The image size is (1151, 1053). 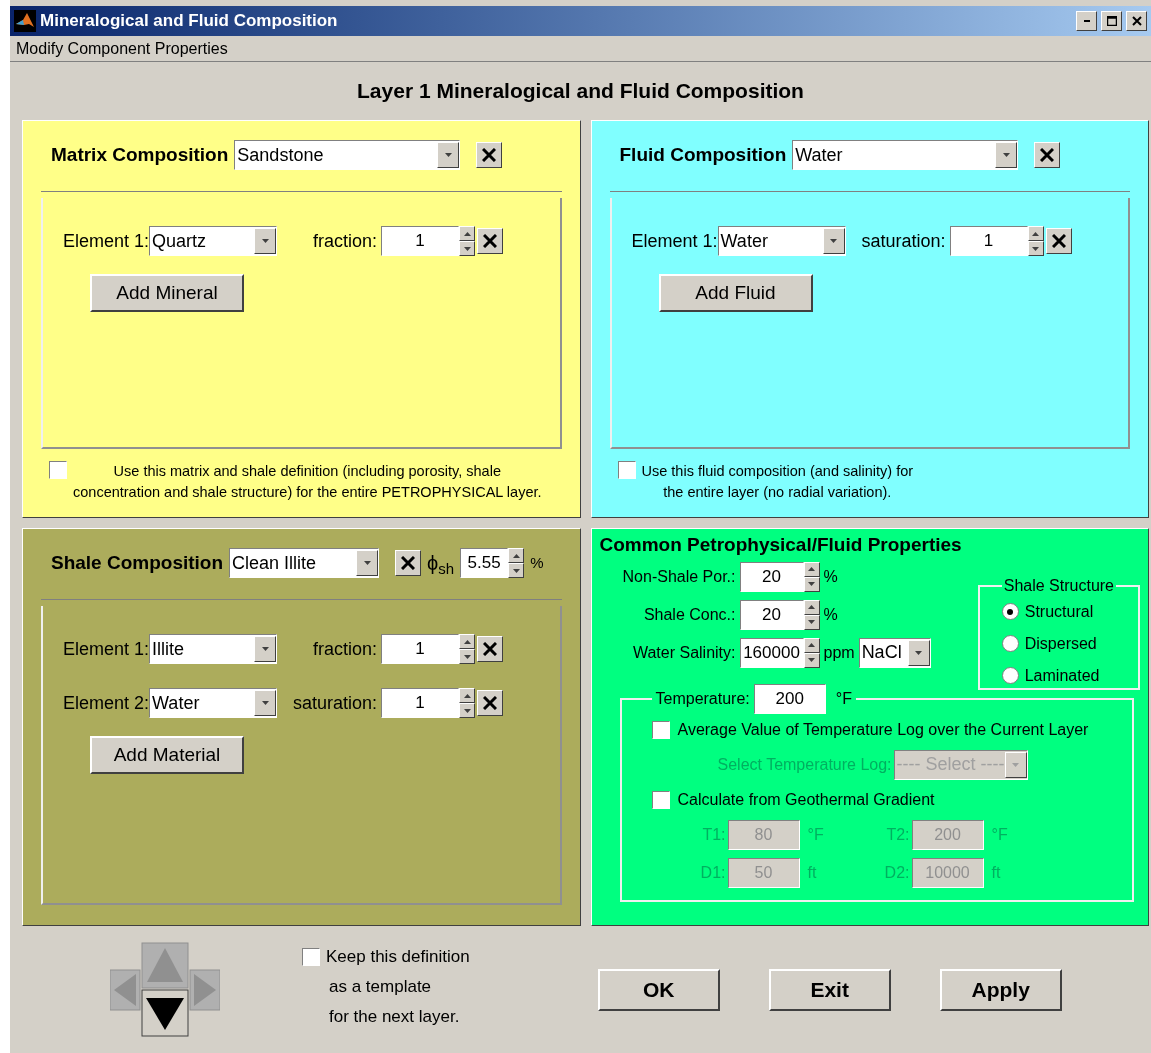 What do you see at coordinates (484, 563) in the screenshot?
I see `number-field: 5.55` at bounding box center [484, 563].